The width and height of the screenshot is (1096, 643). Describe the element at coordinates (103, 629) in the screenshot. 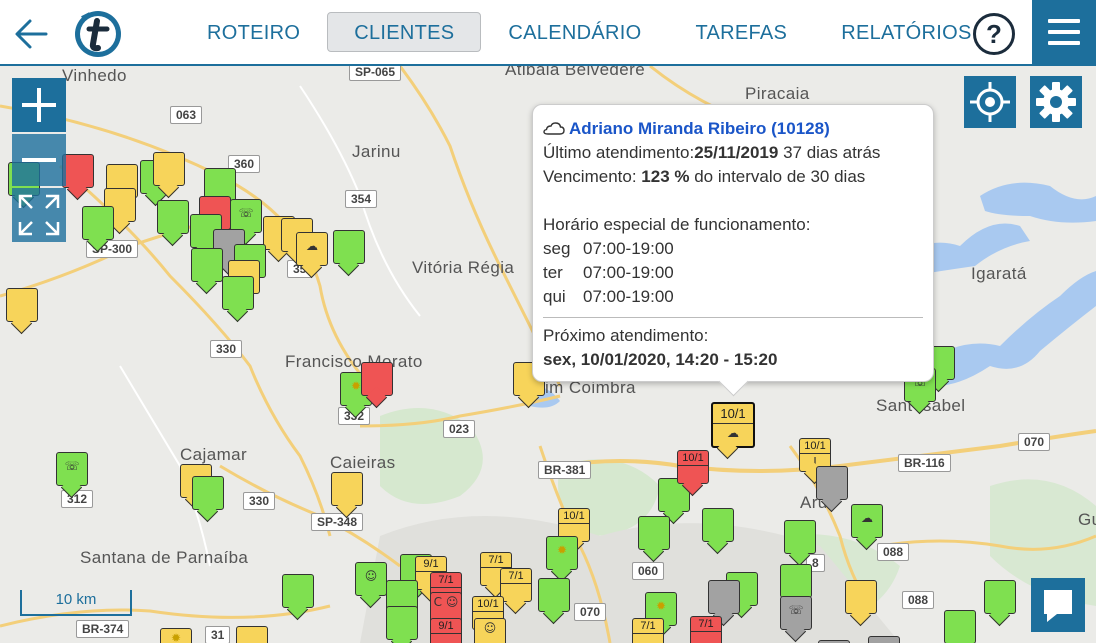

I see `road-shield: BR-374` at that location.